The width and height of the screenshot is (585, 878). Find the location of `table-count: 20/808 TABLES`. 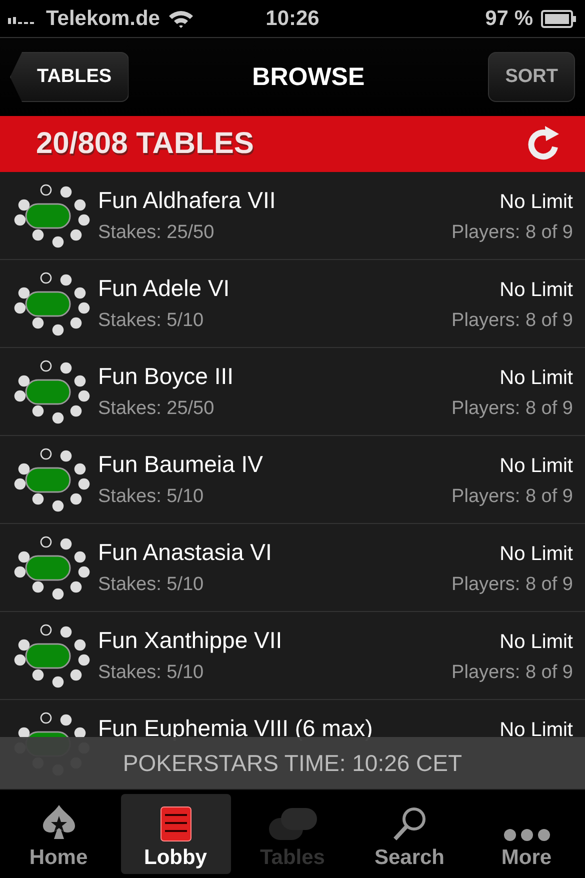

table-count: 20/808 TABLES is located at coordinates (145, 144).